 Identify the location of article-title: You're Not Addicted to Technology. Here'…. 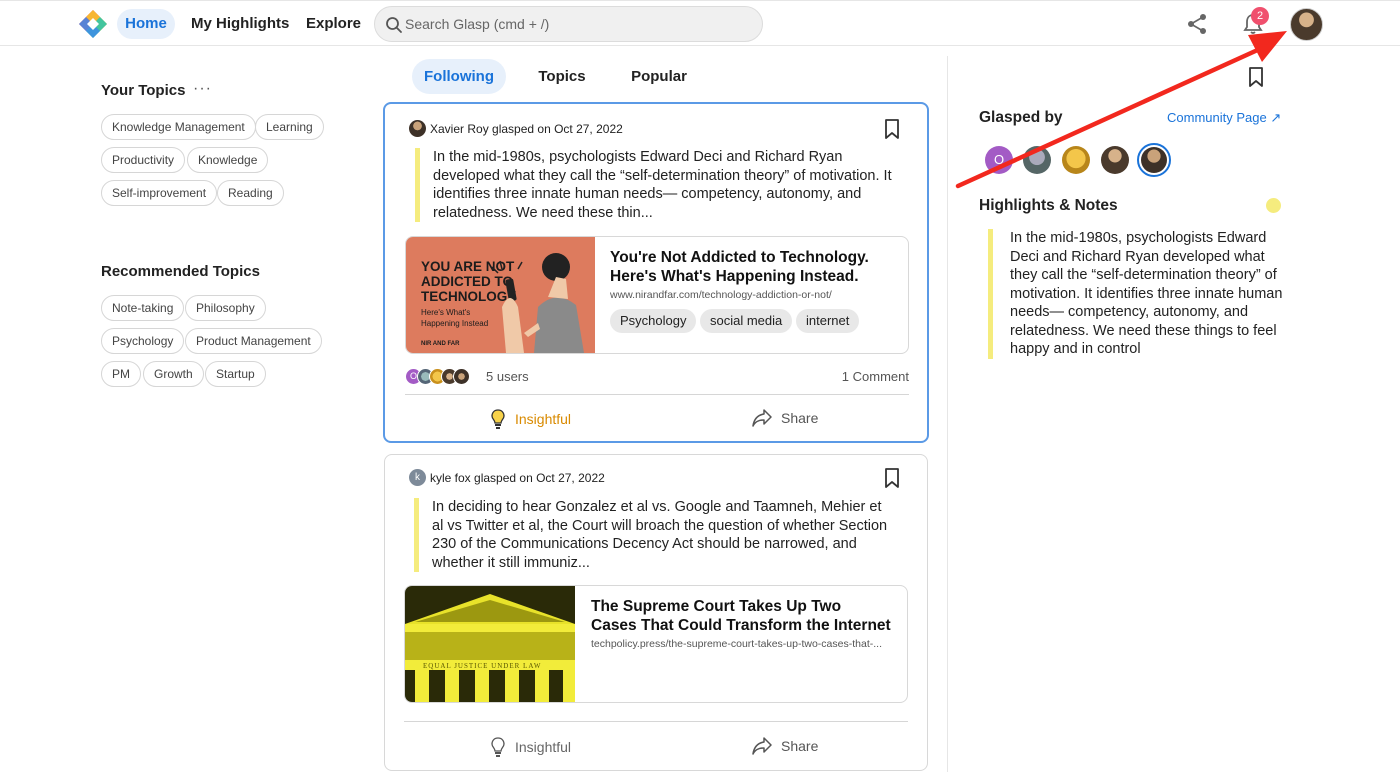
(755, 267).